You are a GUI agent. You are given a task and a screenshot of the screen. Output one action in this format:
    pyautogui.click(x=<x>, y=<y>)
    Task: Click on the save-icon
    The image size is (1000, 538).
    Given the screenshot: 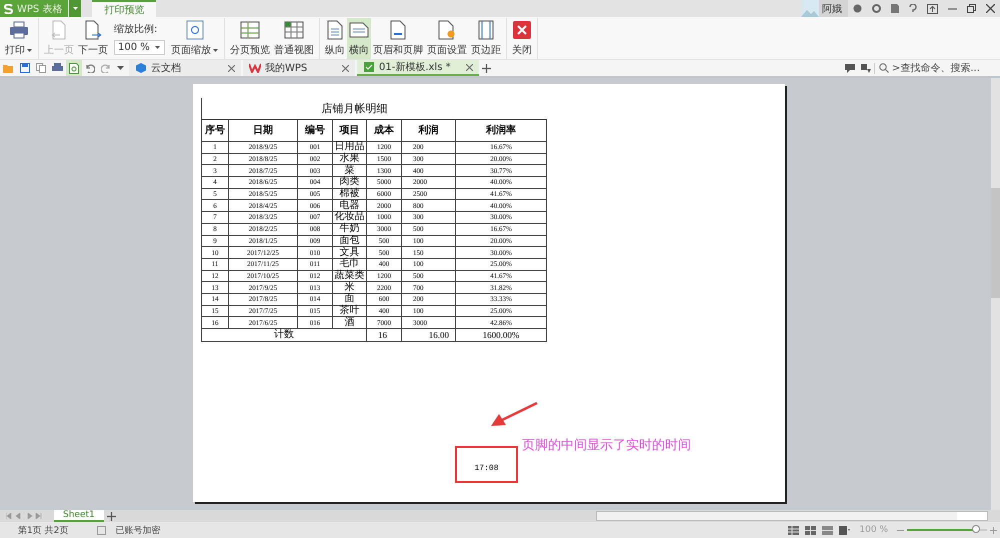 What is the action you would take?
    pyautogui.click(x=25, y=68)
    